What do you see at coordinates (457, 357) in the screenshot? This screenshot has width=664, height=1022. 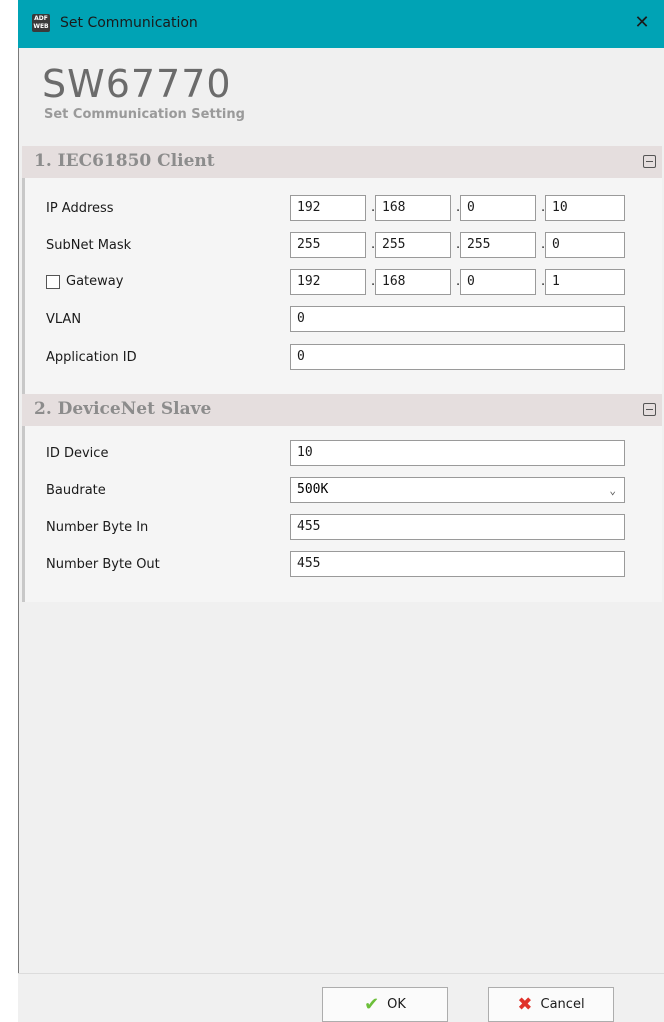 I see `application-id-input: 0` at bounding box center [457, 357].